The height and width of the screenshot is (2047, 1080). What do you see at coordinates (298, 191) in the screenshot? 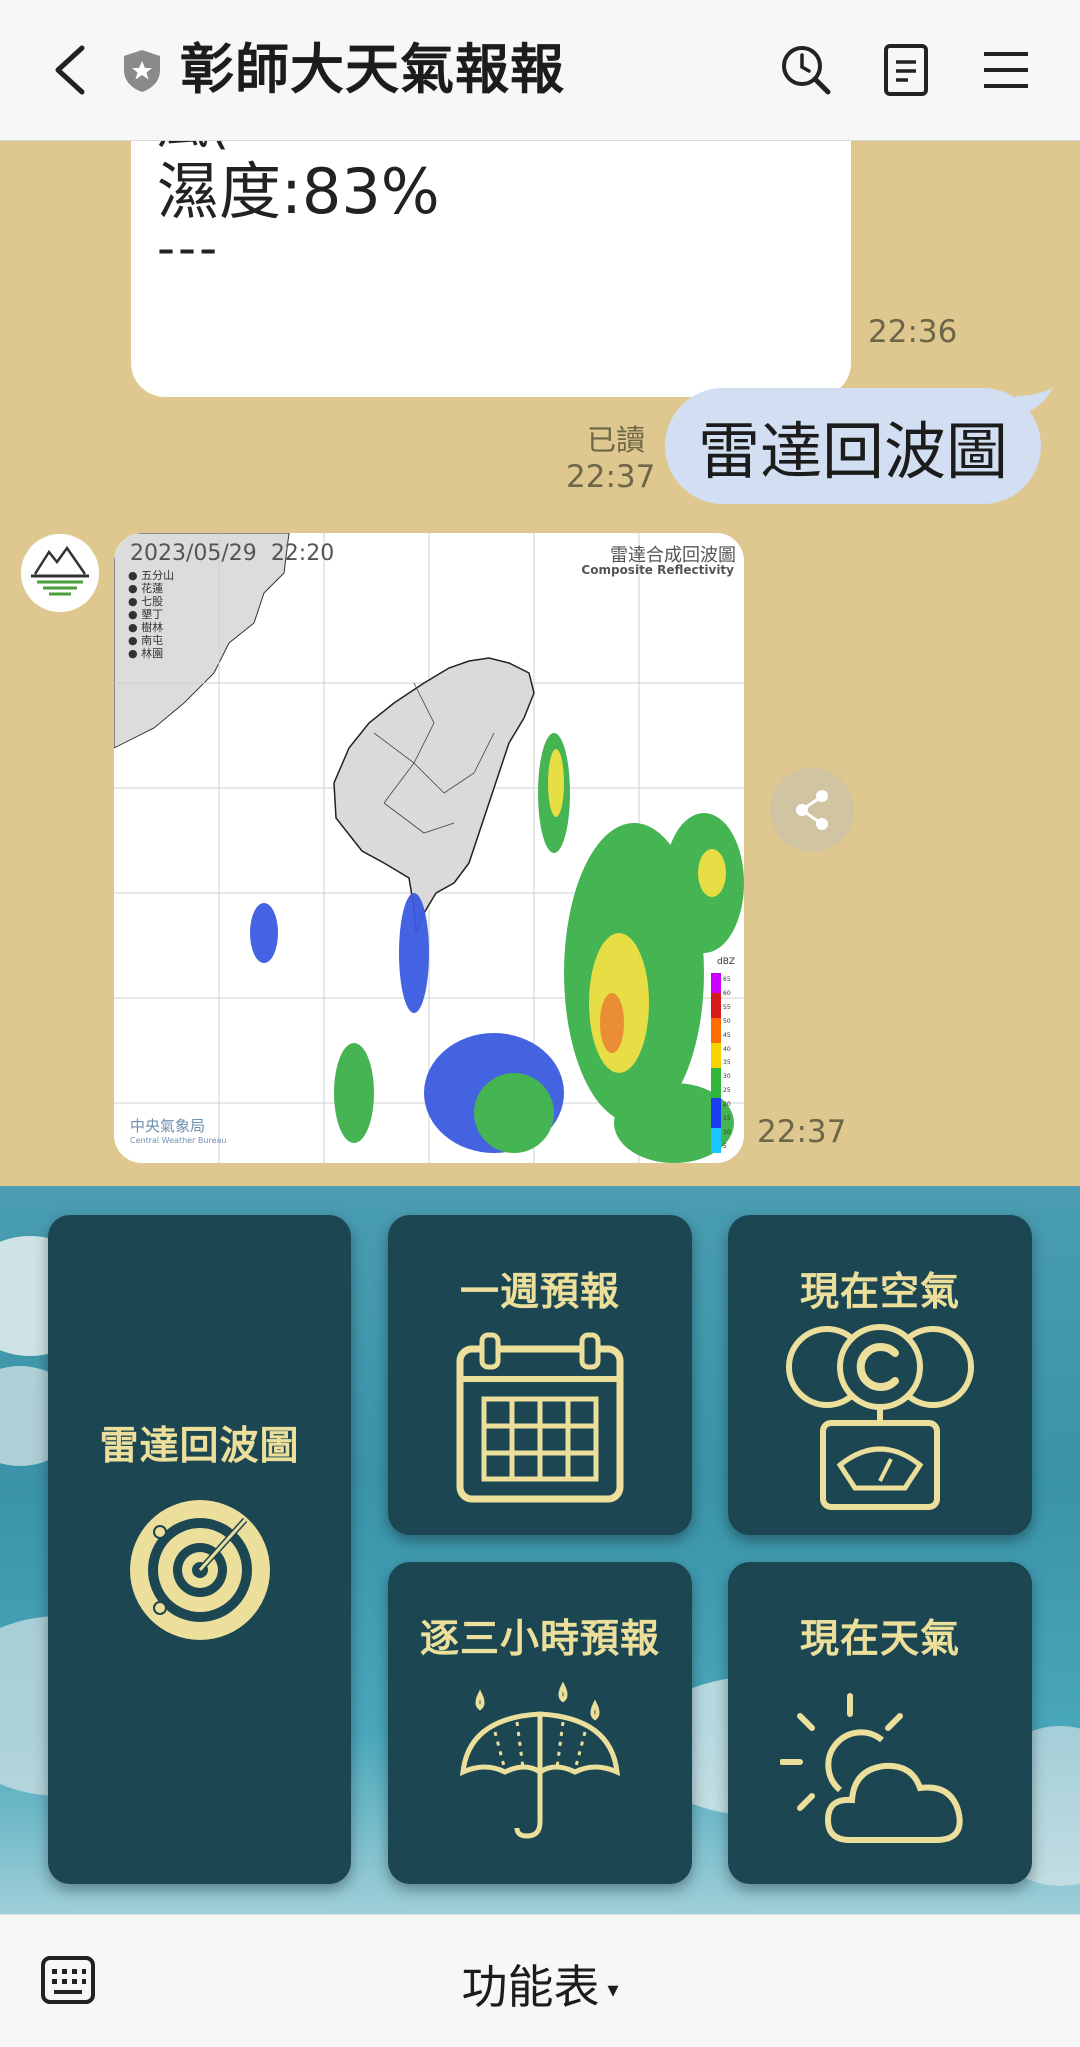
I see `humidity-line: 濕度:83%` at bounding box center [298, 191].